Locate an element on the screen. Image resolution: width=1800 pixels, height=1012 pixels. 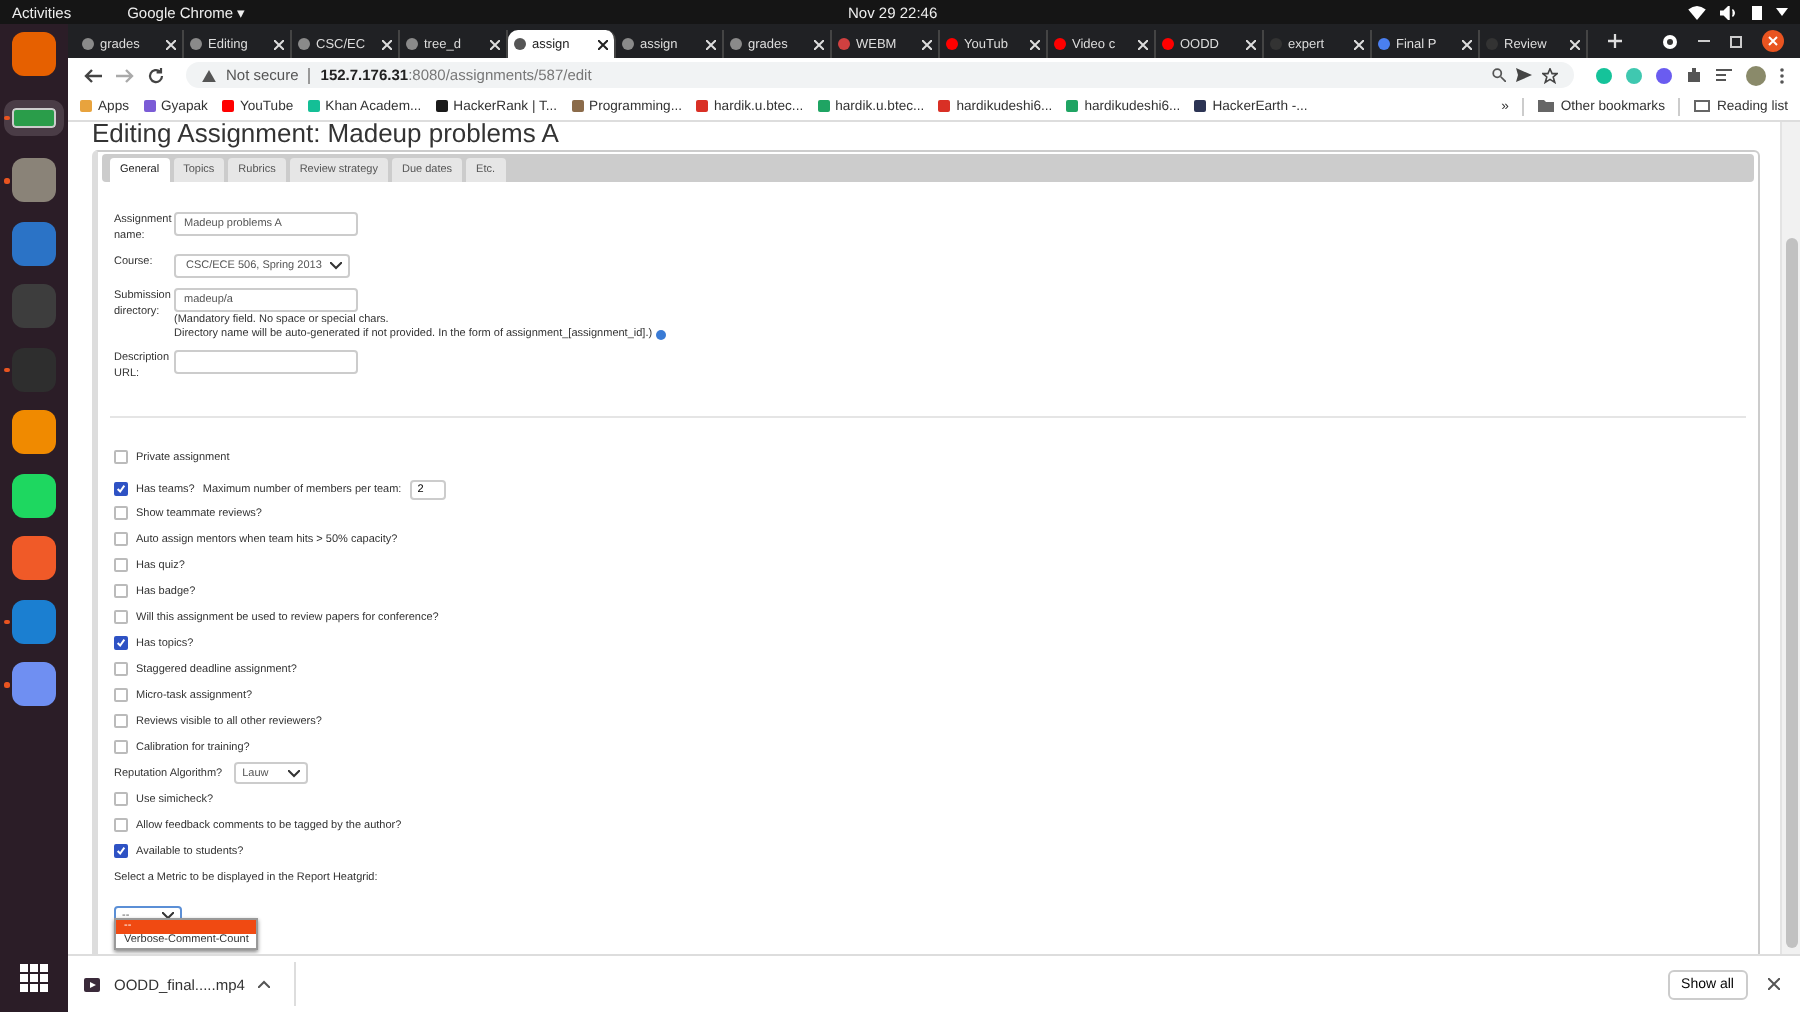
warning-icon is located at coordinates (209, 75).